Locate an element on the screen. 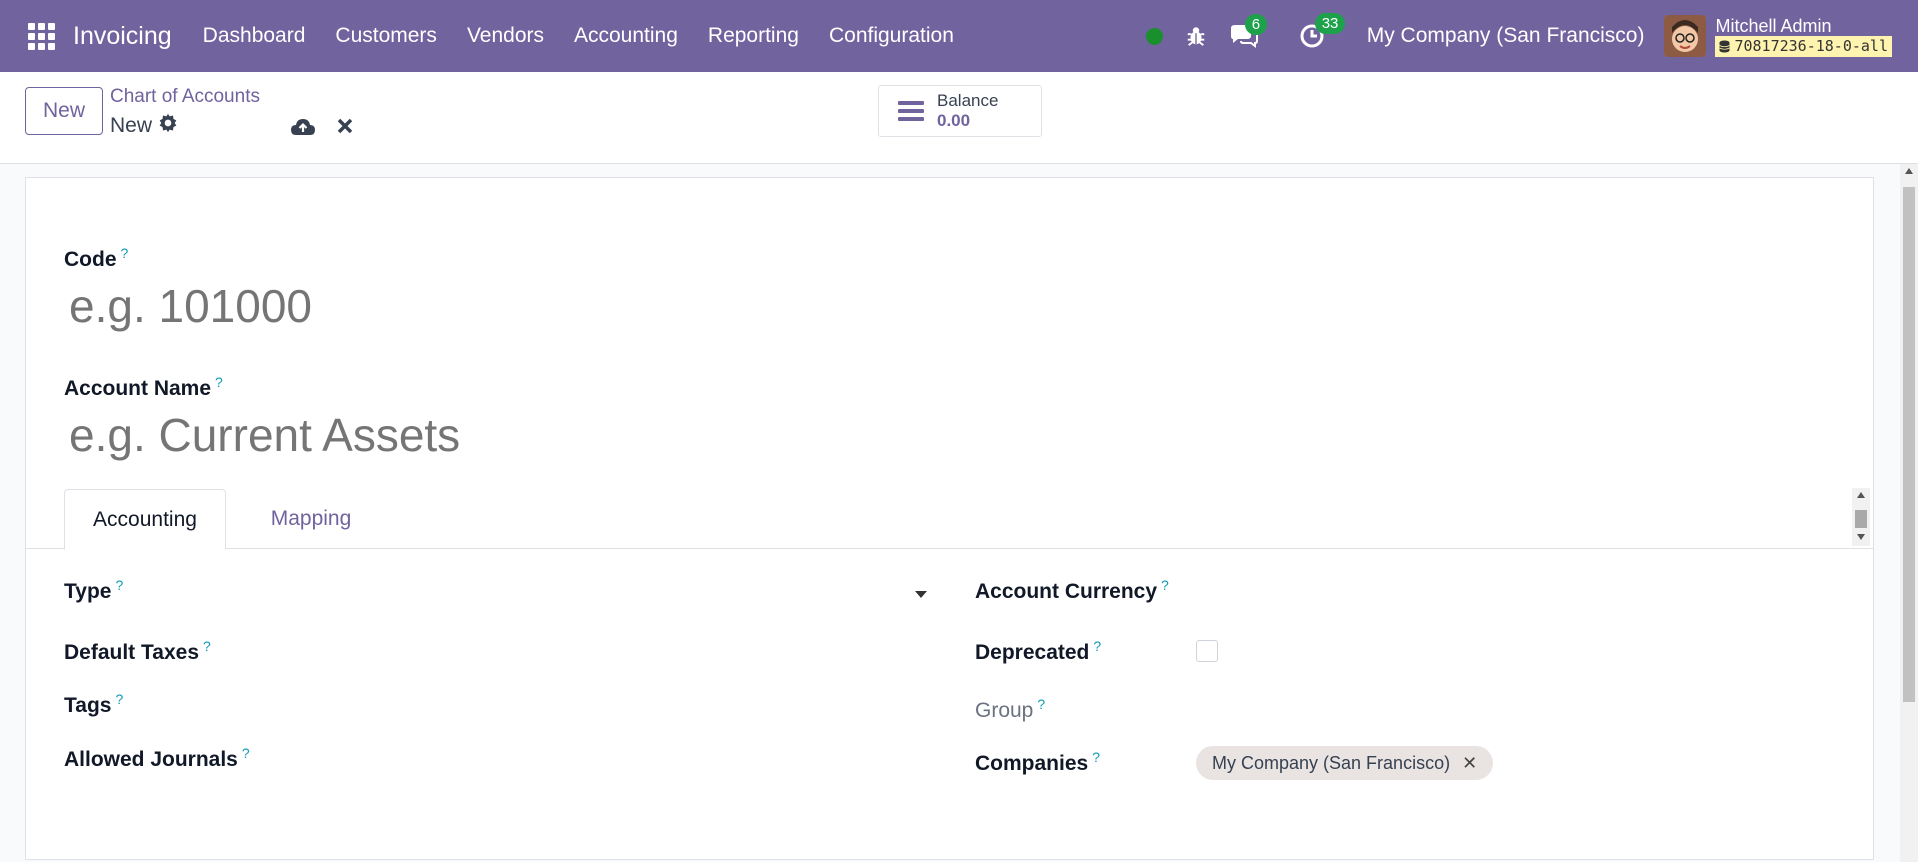 This screenshot has width=1918, height=862. app-brand: Invoicing is located at coordinates (122, 36).